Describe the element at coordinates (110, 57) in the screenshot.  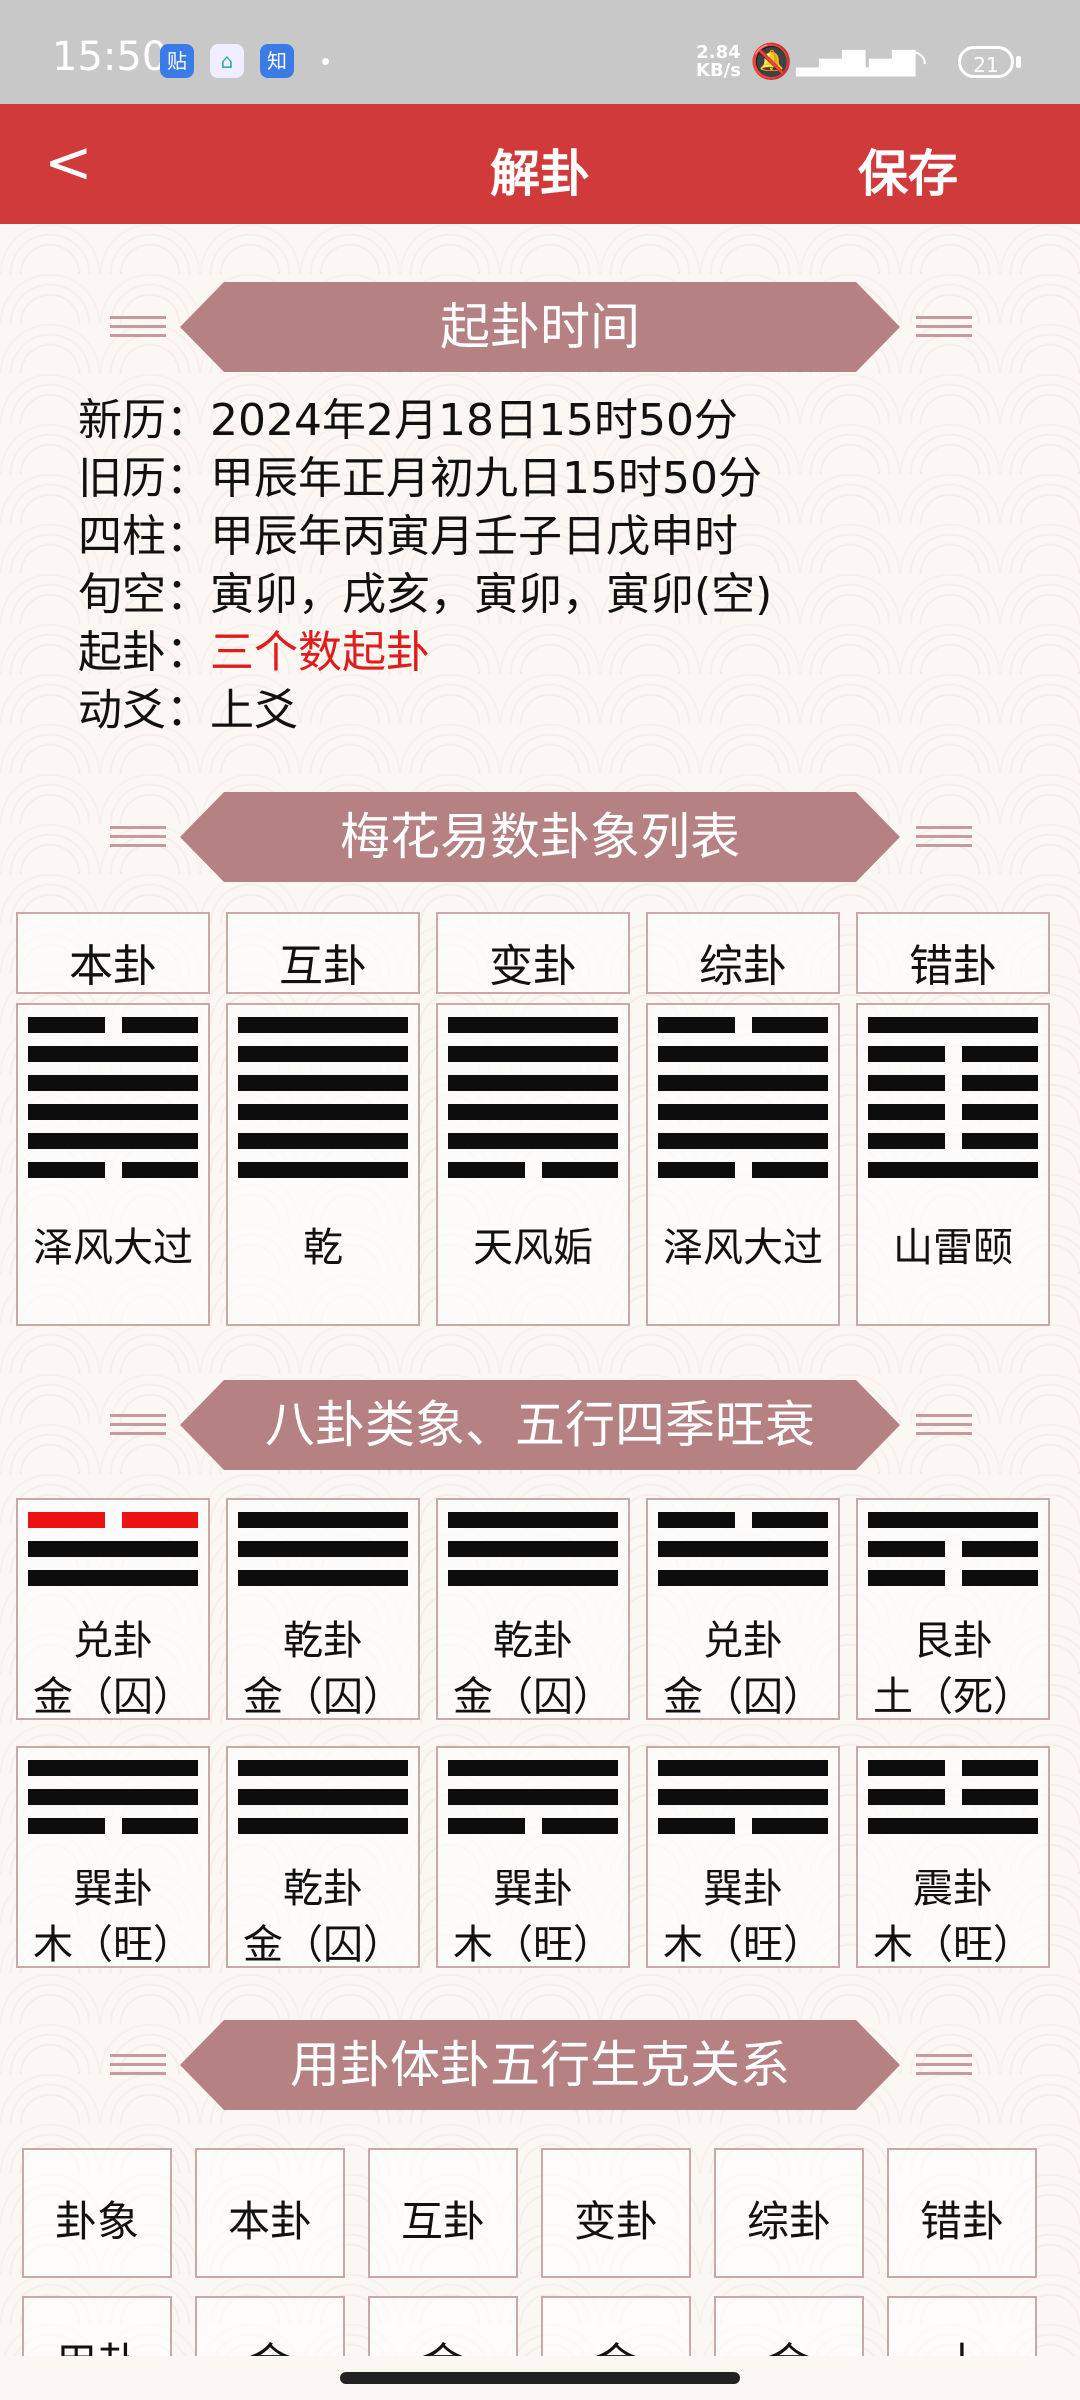
I see `status-time: 15:50` at that location.